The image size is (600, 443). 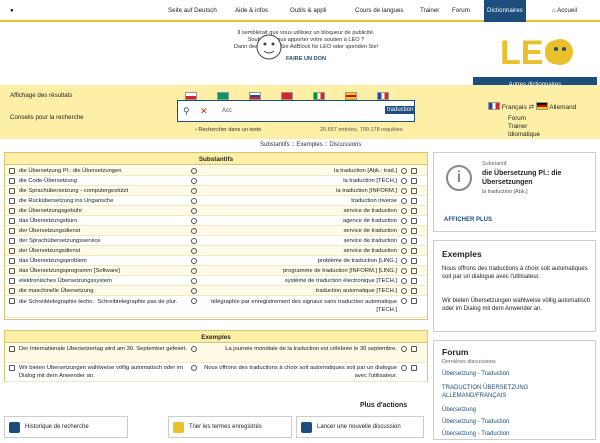 What do you see at coordinates (186, 111) in the screenshot?
I see `search-icon: ⚲` at bounding box center [186, 111].